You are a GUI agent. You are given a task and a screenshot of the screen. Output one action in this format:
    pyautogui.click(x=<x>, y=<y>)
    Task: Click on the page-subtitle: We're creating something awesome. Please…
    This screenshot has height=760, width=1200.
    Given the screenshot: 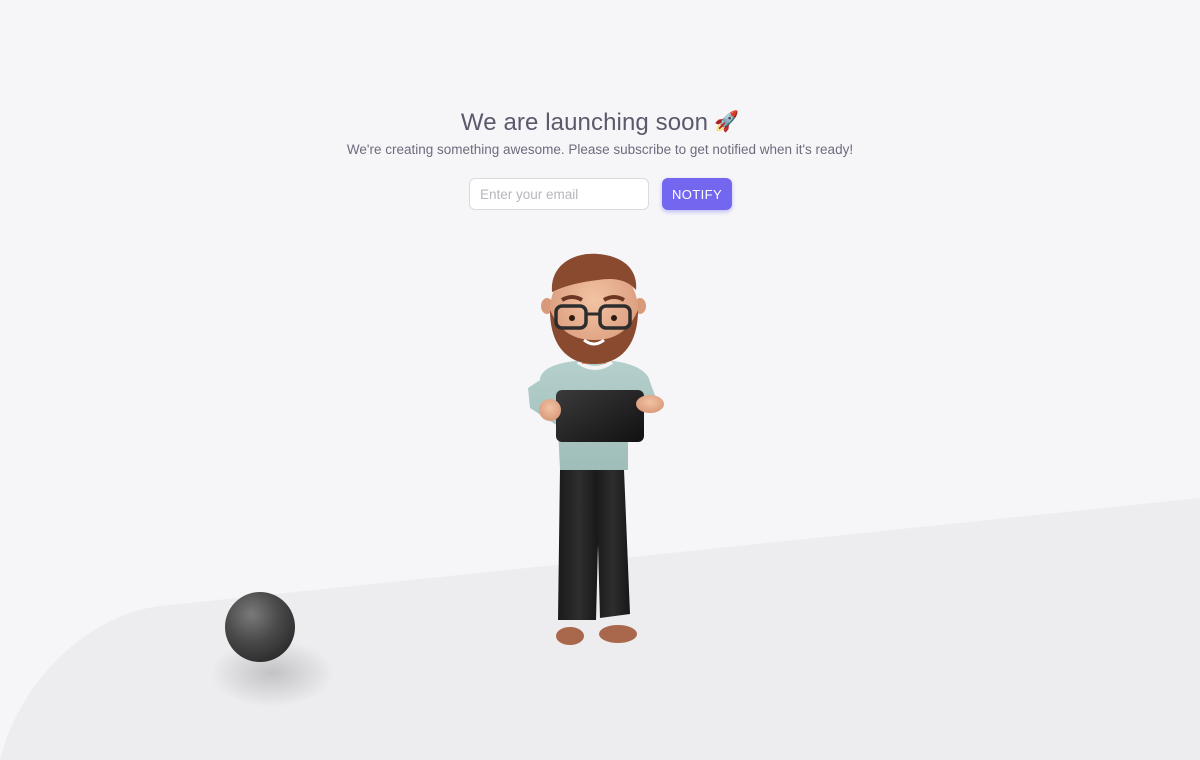 What is the action you would take?
    pyautogui.click(x=600, y=149)
    